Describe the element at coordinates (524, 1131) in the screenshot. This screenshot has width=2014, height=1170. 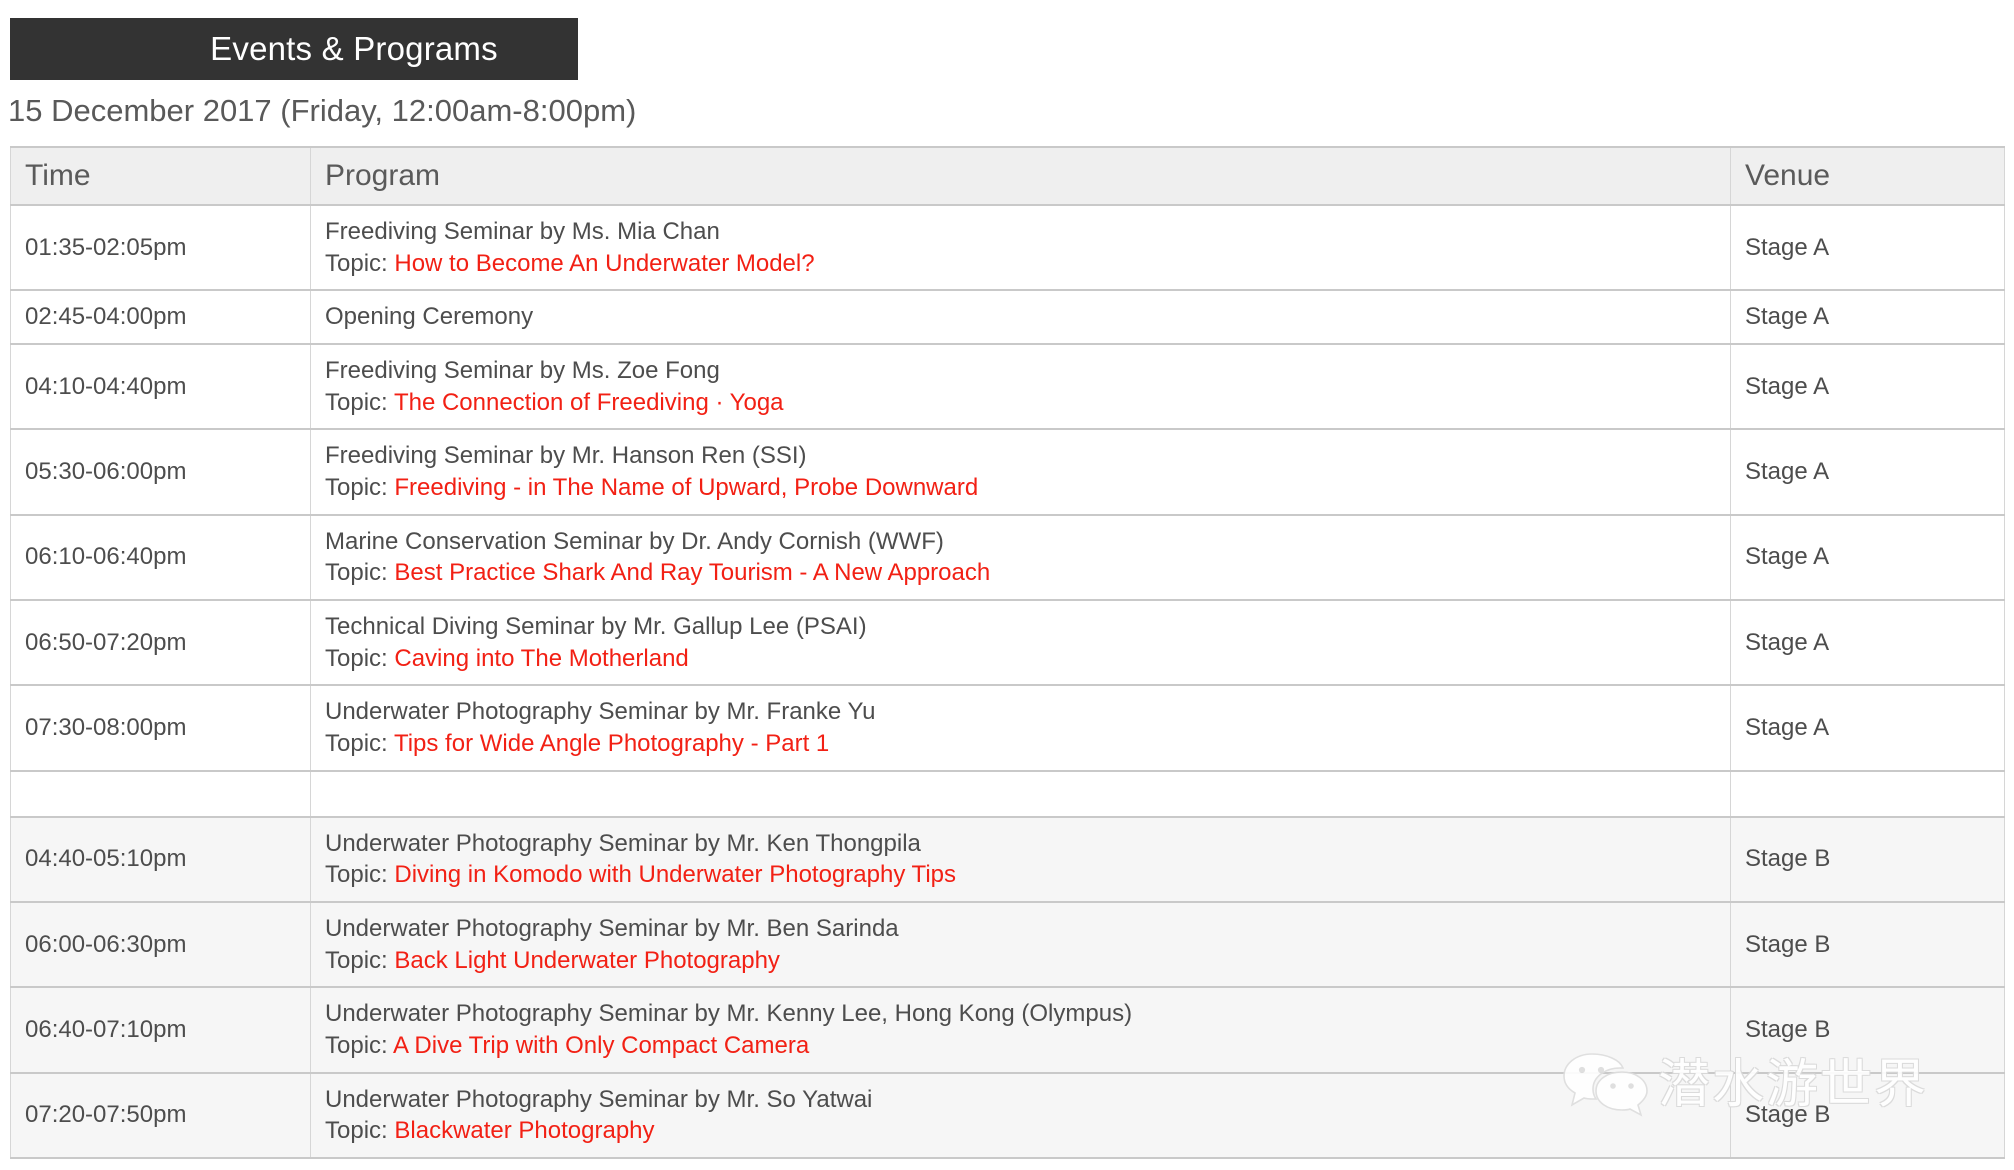
I see `topic-text: Blackwater Photography` at that location.